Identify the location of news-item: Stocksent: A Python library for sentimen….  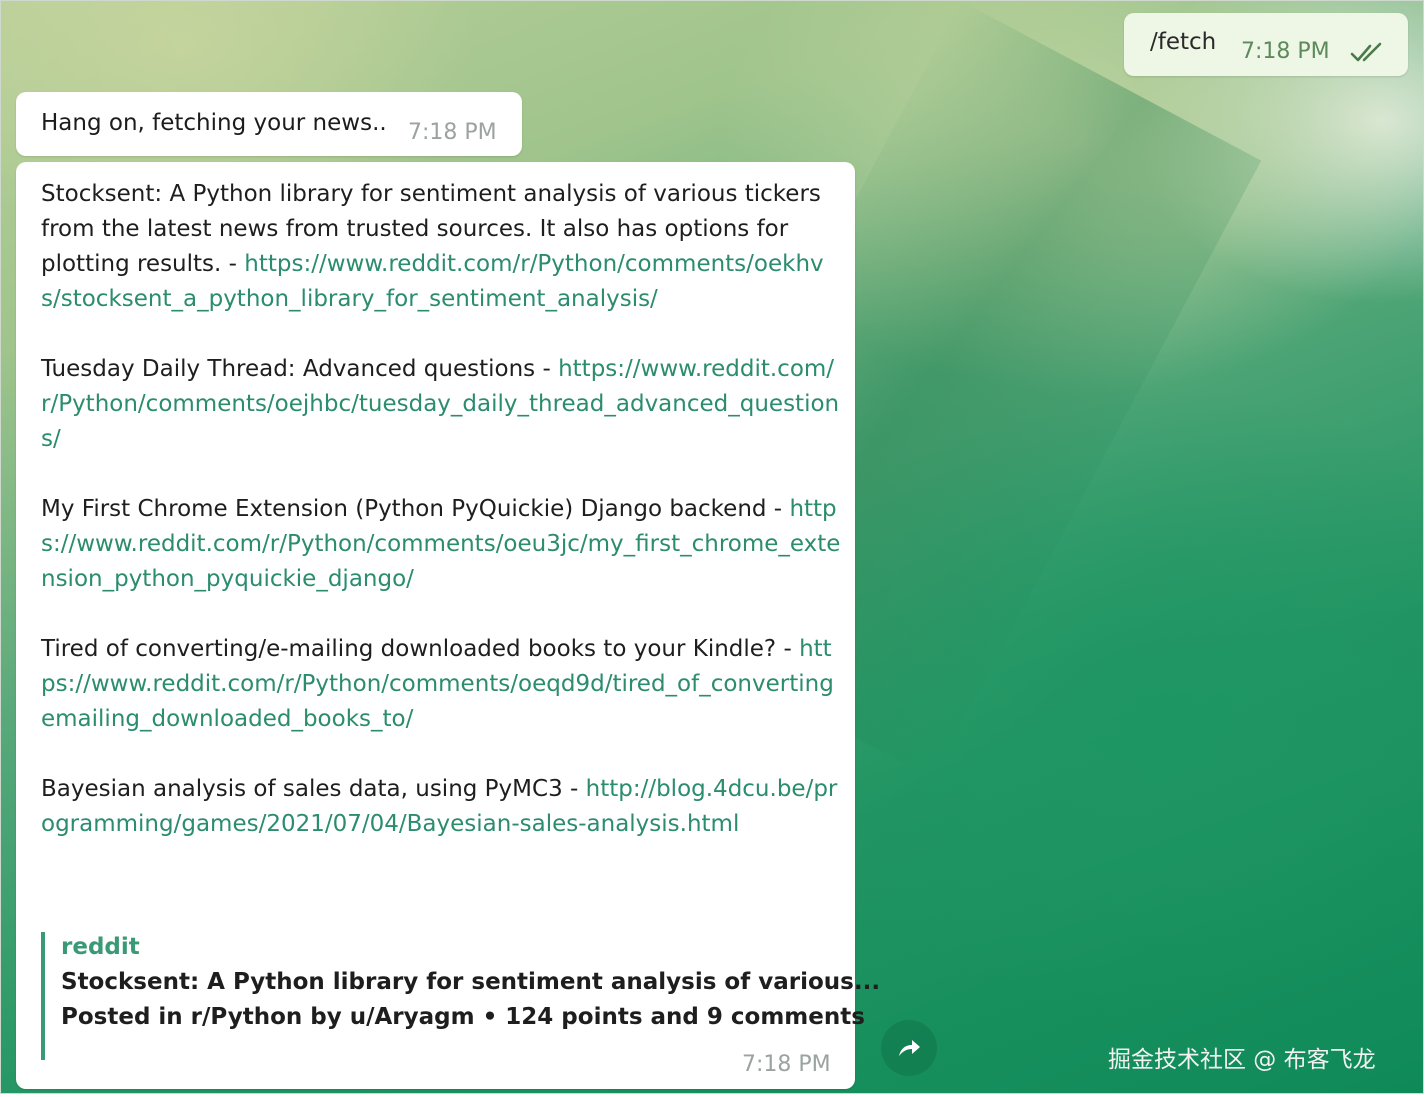
(441, 247).